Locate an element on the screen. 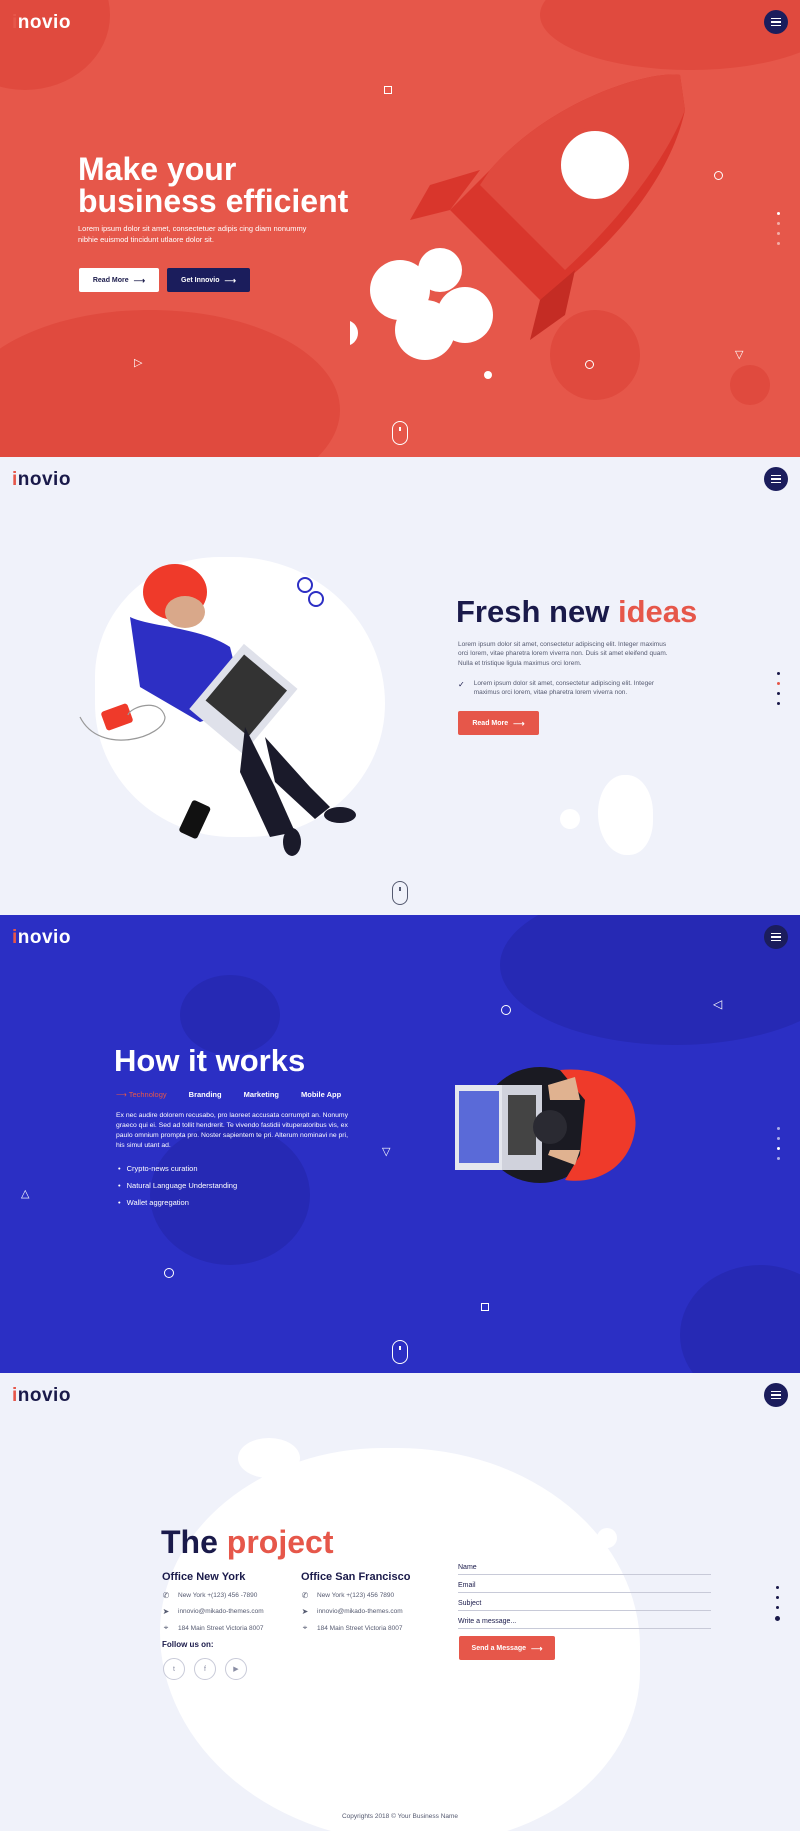  facebook-button: f is located at coordinates (205, 1669).